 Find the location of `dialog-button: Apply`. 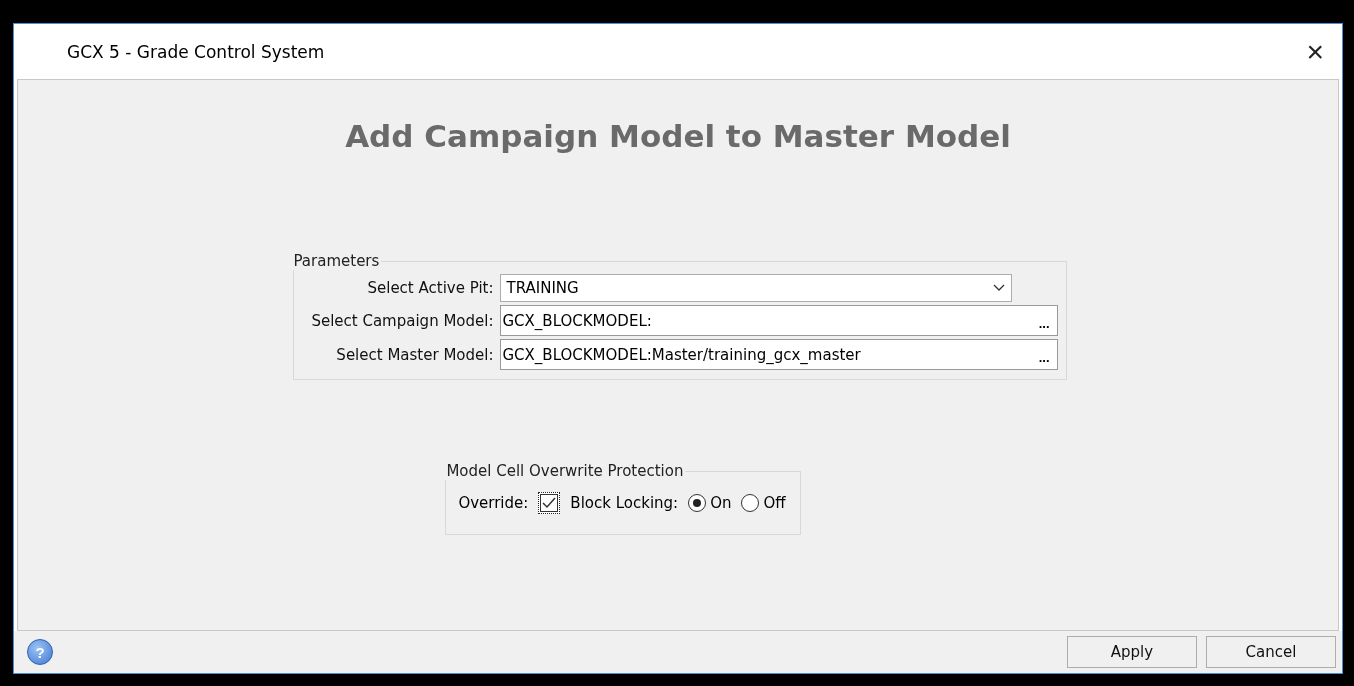

dialog-button: Apply is located at coordinates (1132, 652).